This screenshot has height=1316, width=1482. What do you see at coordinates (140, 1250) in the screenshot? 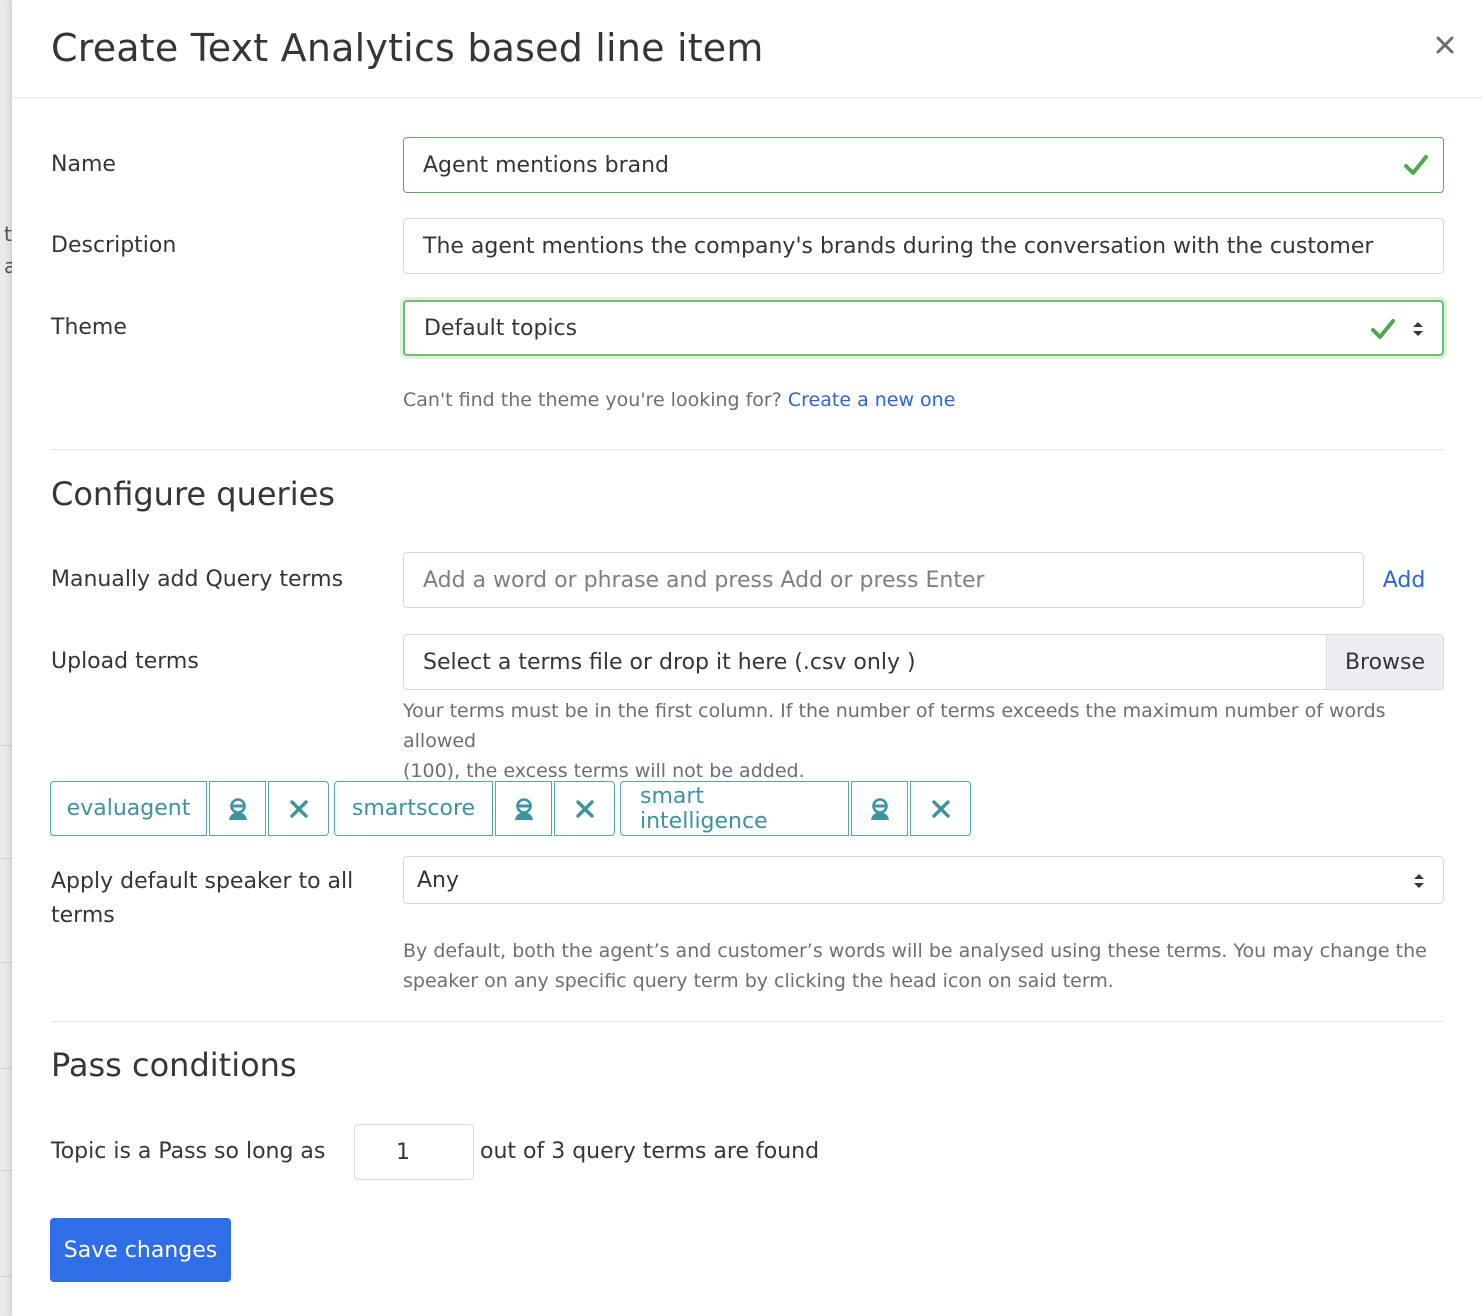
I see `save-changes-button: Save changes` at bounding box center [140, 1250].